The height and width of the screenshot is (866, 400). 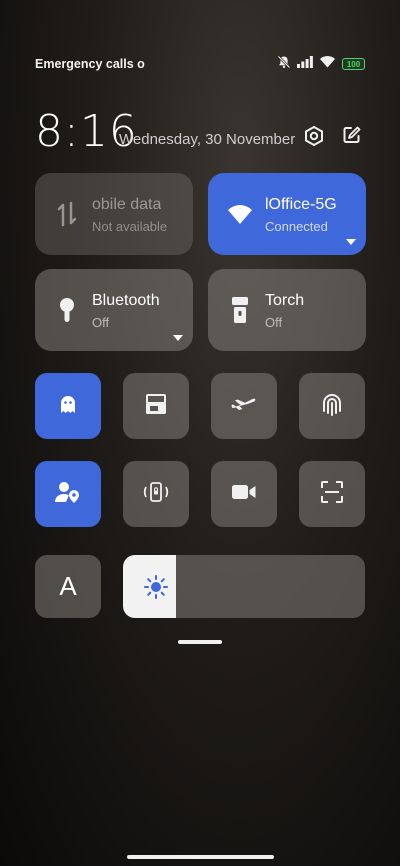 What do you see at coordinates (305, 64) in the screenshot?
I see `signal-icon` at bounding box center [305, 64].